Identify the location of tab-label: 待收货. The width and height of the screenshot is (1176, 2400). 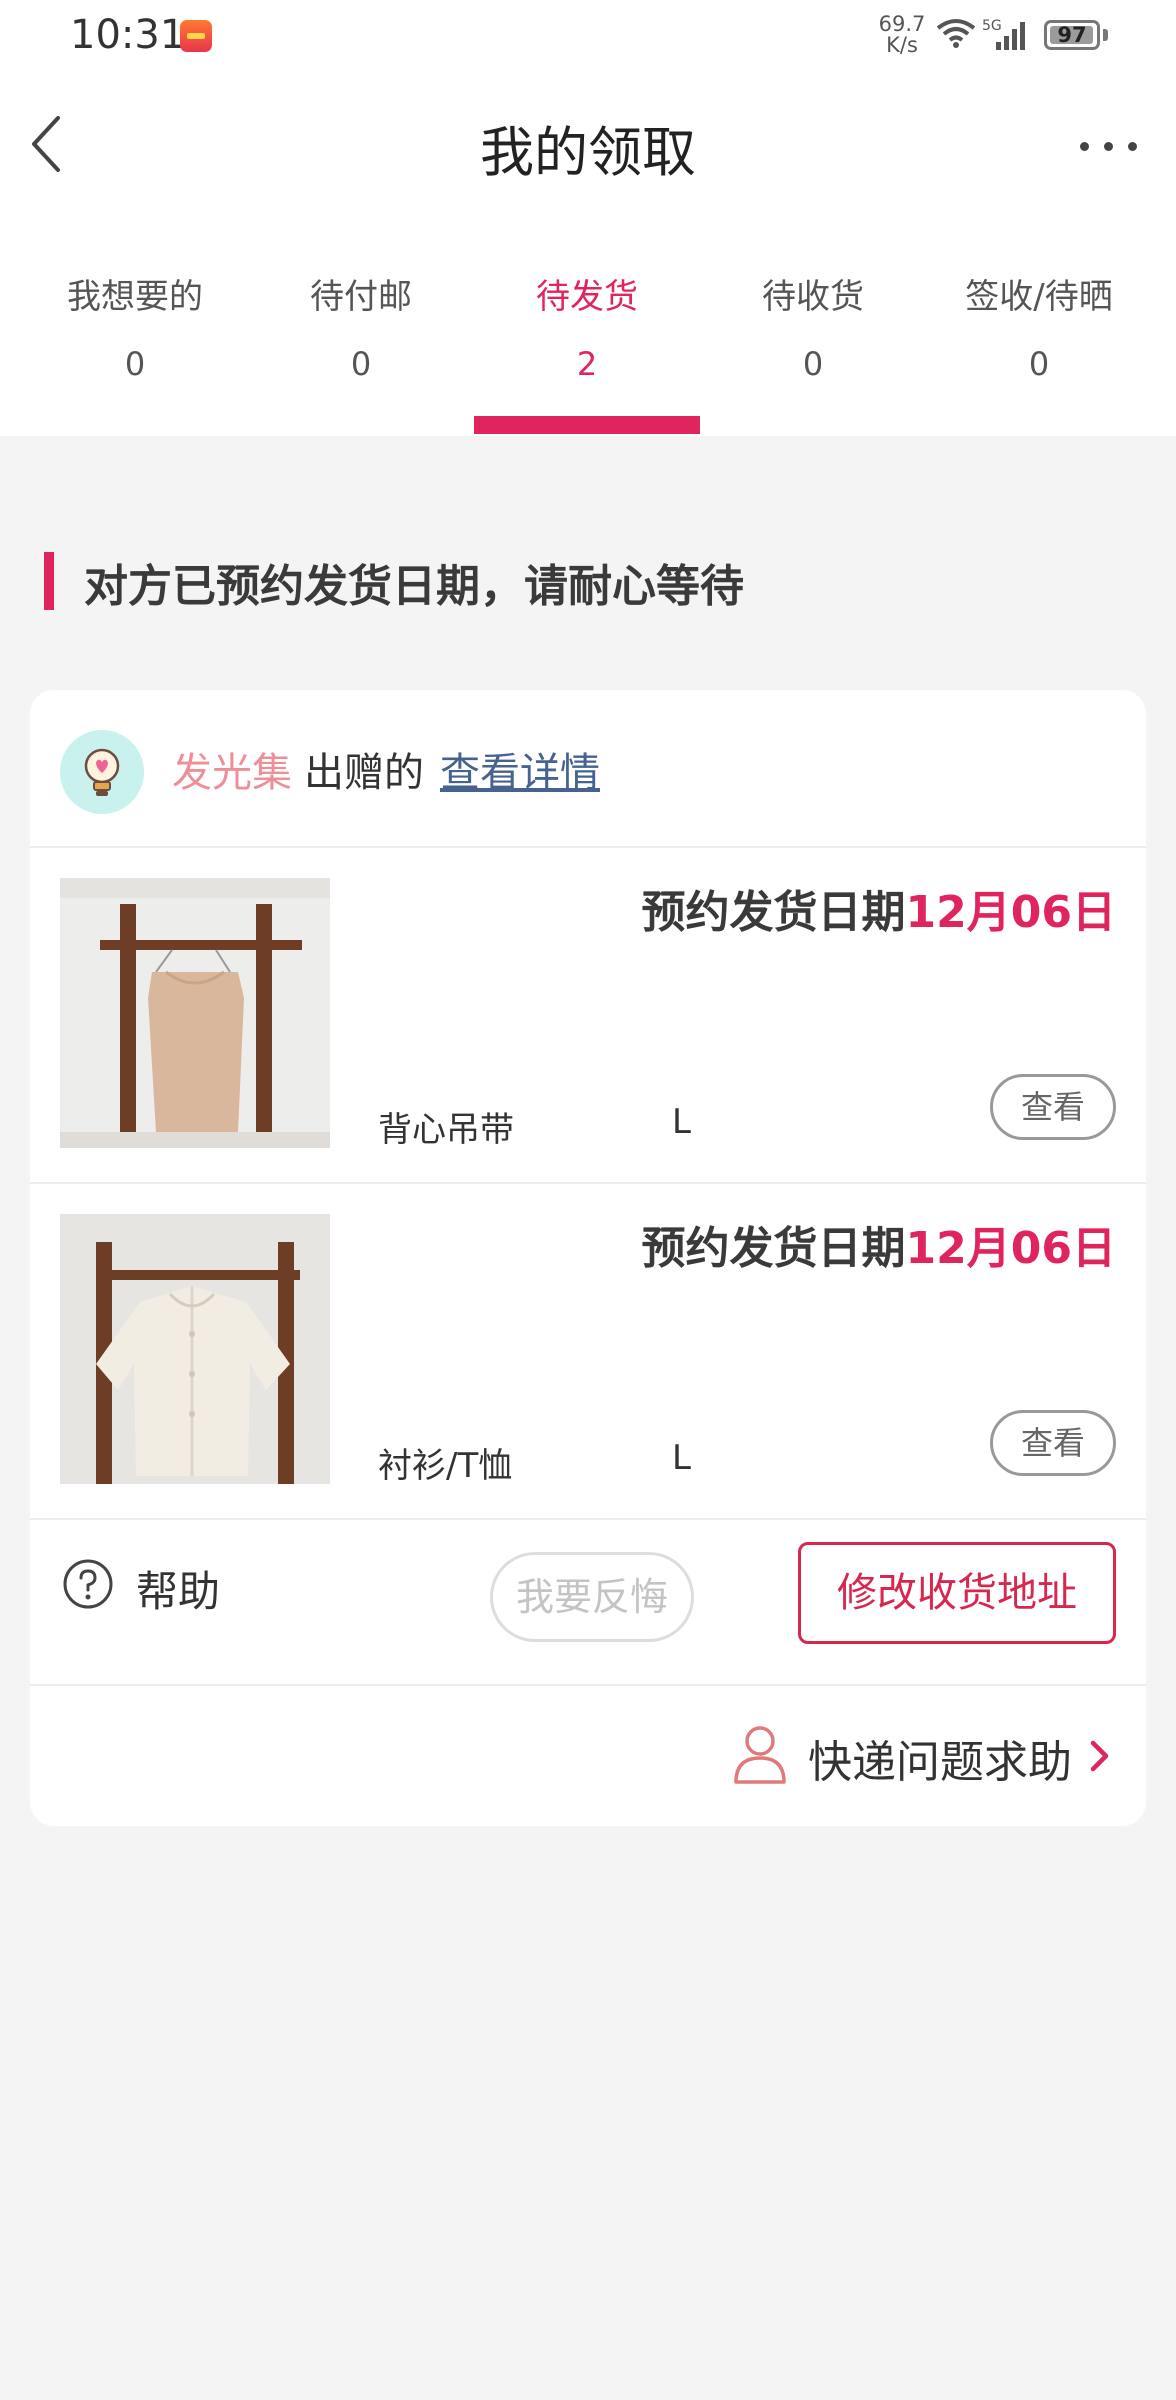
(813, 297).